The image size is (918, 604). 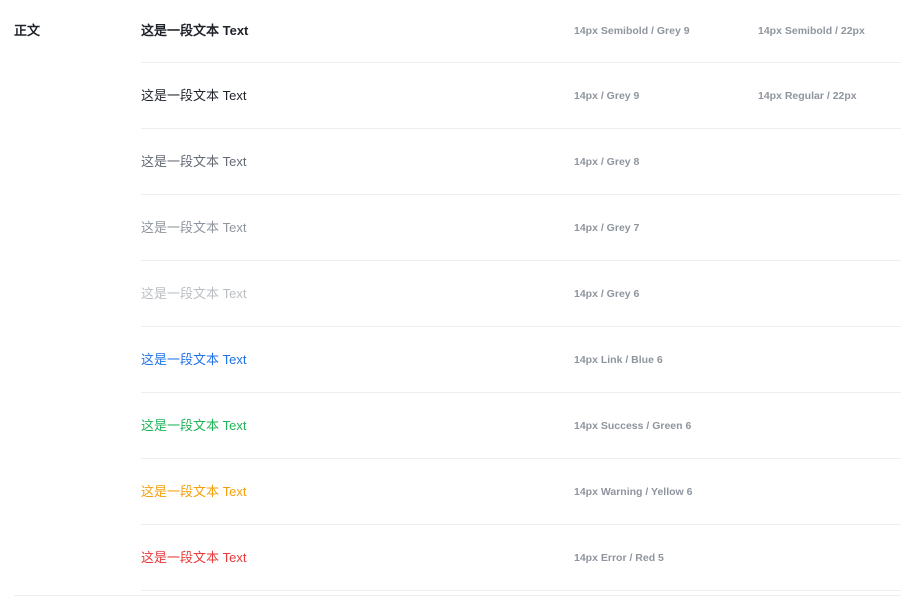 I want to click on text-style-row: 这是一段文本 Text 14px / Grey 8, so click(x=521, y=162).